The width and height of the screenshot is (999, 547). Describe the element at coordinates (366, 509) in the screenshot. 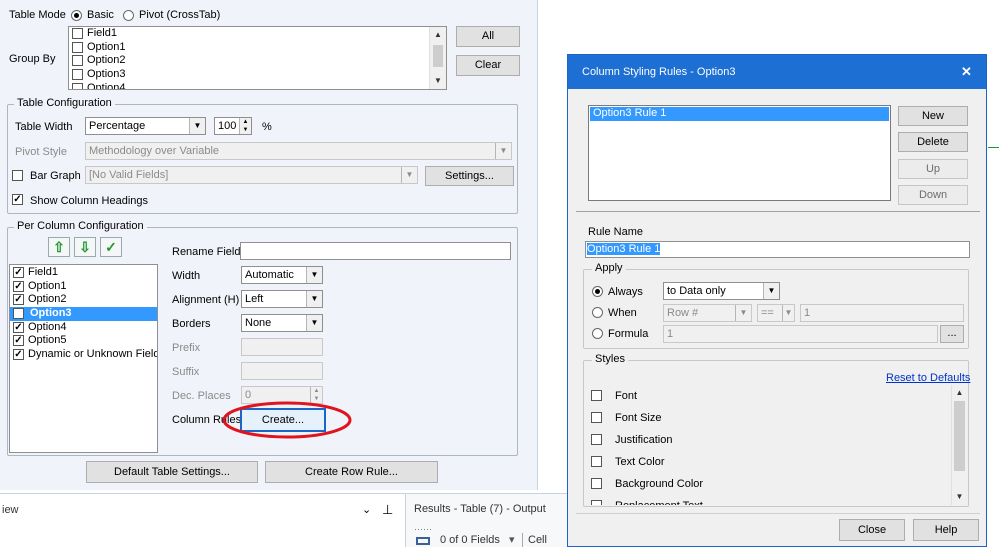

I see `chevron-down-icon: ⌄` at that location.